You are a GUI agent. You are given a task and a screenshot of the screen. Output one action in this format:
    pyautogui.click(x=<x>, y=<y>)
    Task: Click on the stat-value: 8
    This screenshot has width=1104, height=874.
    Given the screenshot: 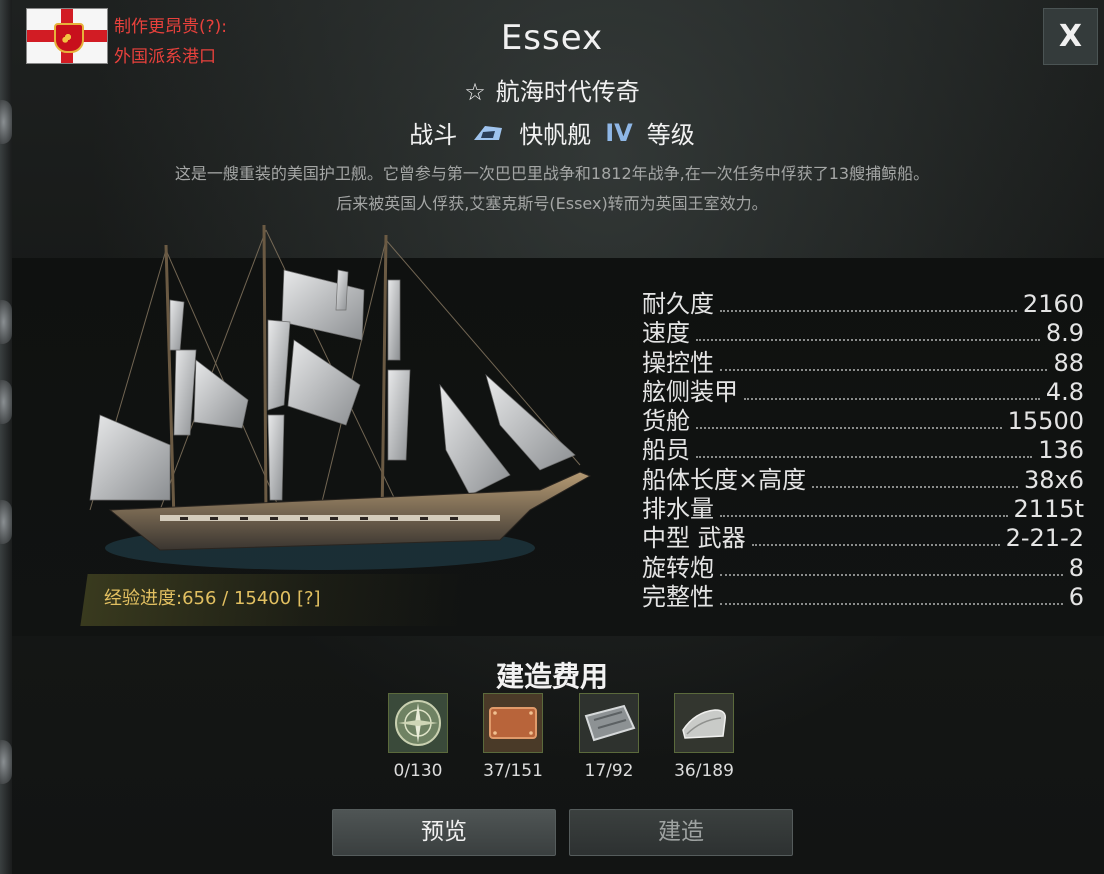 What is the action you would take?
    pyautogui.click(x=1076, y=567)
    